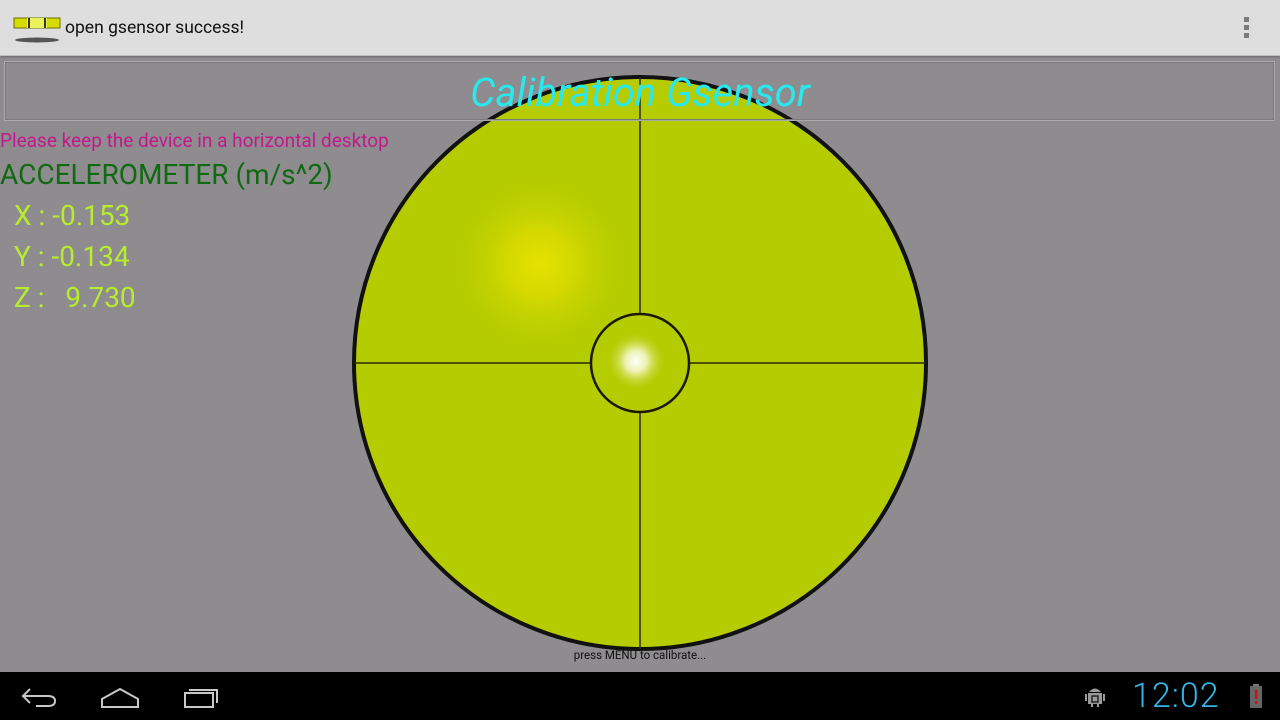 This screenshot has height=720, width=1280. Describe the element at coordinates (640, 28) in the screenshot. I see `action-bar: open gsensor success!` at that location.